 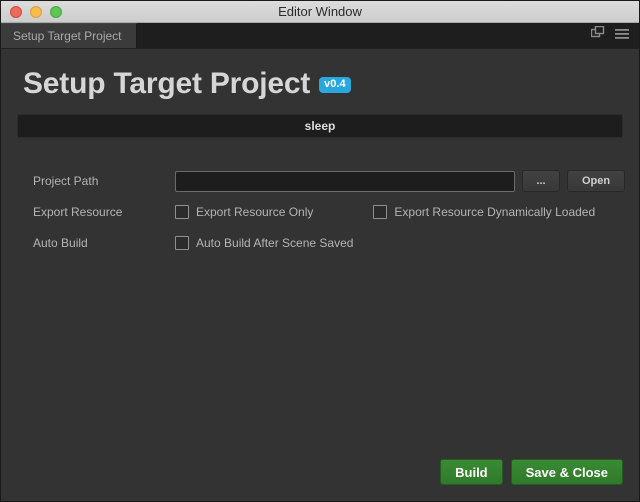 What do you see at coordinates (399, 243) in the screenshot?
I see `controls-auto-build: Auto Build After Scene Saved` at bounding box center [399, 243].